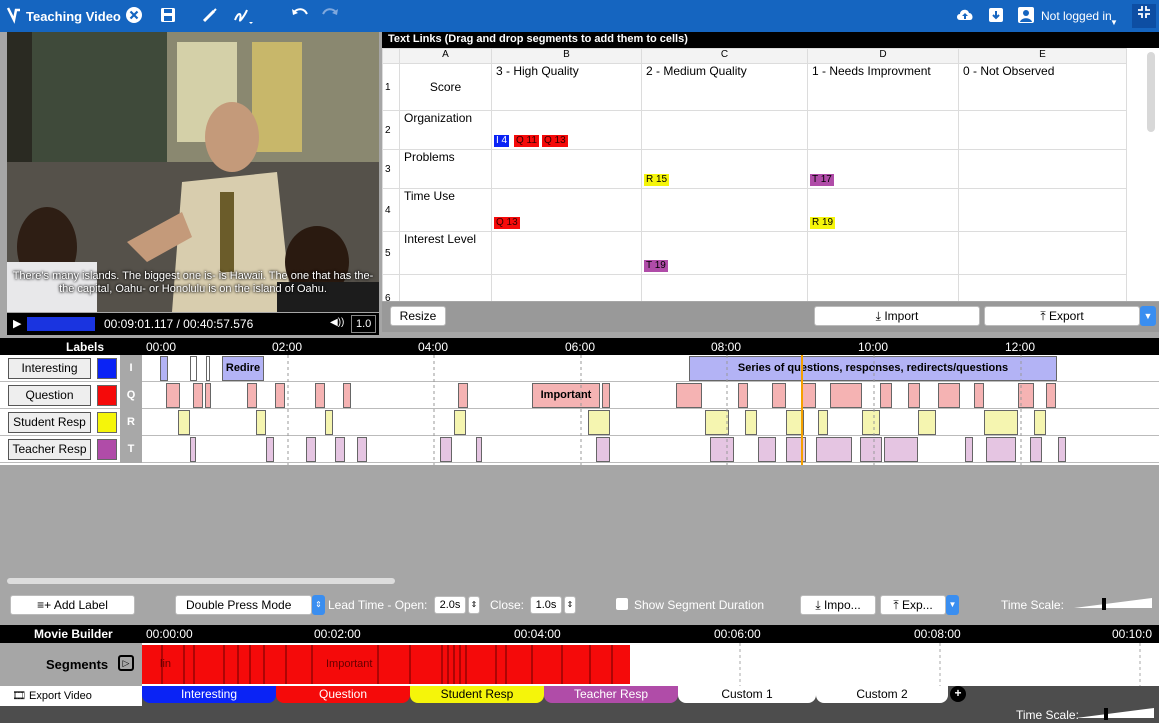  What do you see at coordinates (656, 266) in the screenshot?
I see `segment-chip: T 19` at bounding box center [656, 266].